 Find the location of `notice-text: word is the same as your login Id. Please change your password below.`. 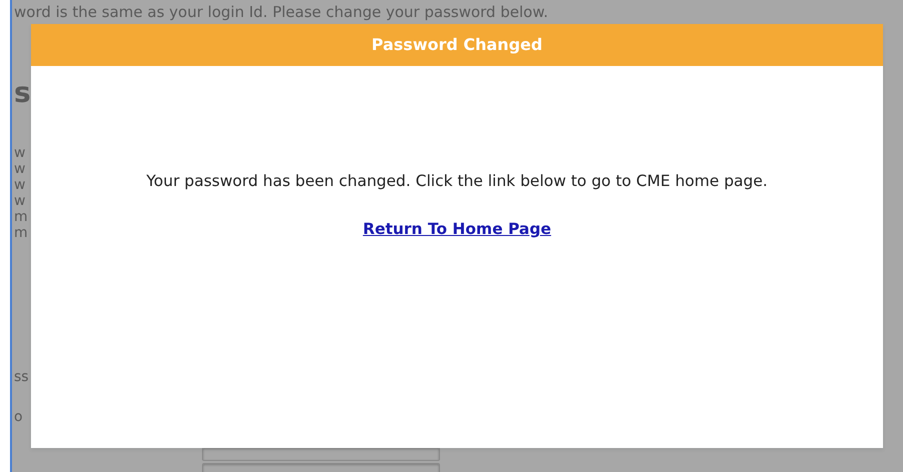

notice-text: word is the same as your login Id. Please change your password below. is located at coordinates (281, 11).